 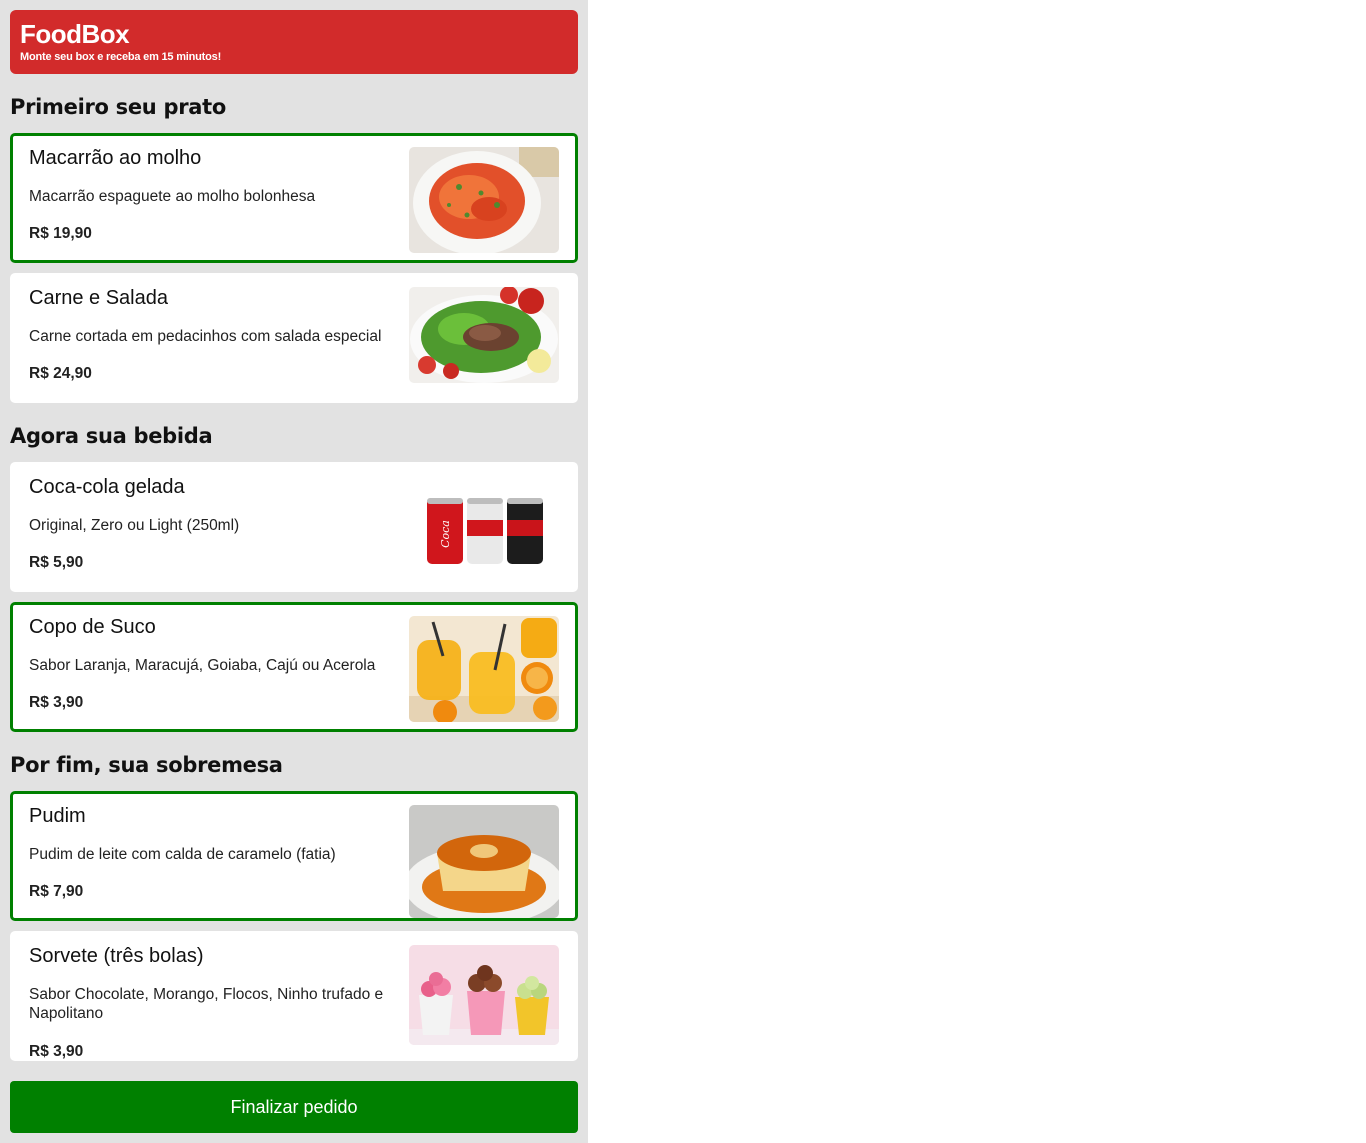 I want to click on meat-salad-image, so click(x=484, y=335).